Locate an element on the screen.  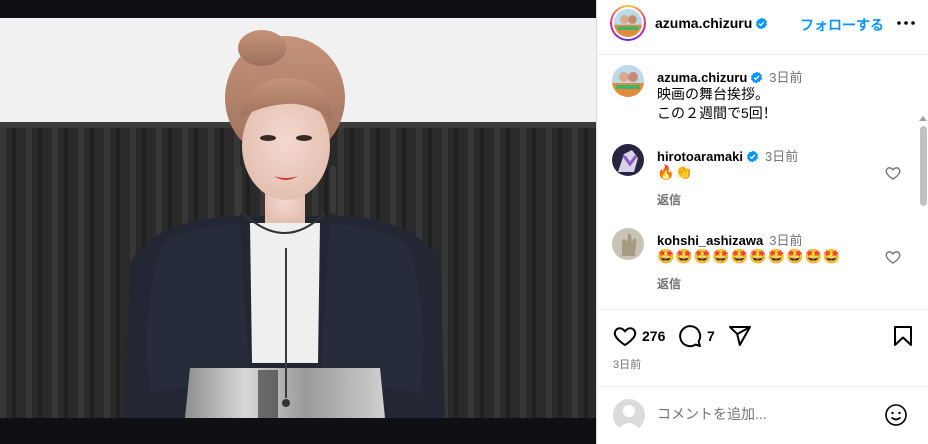
comment-item: kohshi_ashizawa 3日前 🤩🤩🤩🤩🤩🤩🤩🤩🤩🤩 返信 is located at coordinates (762, 260).